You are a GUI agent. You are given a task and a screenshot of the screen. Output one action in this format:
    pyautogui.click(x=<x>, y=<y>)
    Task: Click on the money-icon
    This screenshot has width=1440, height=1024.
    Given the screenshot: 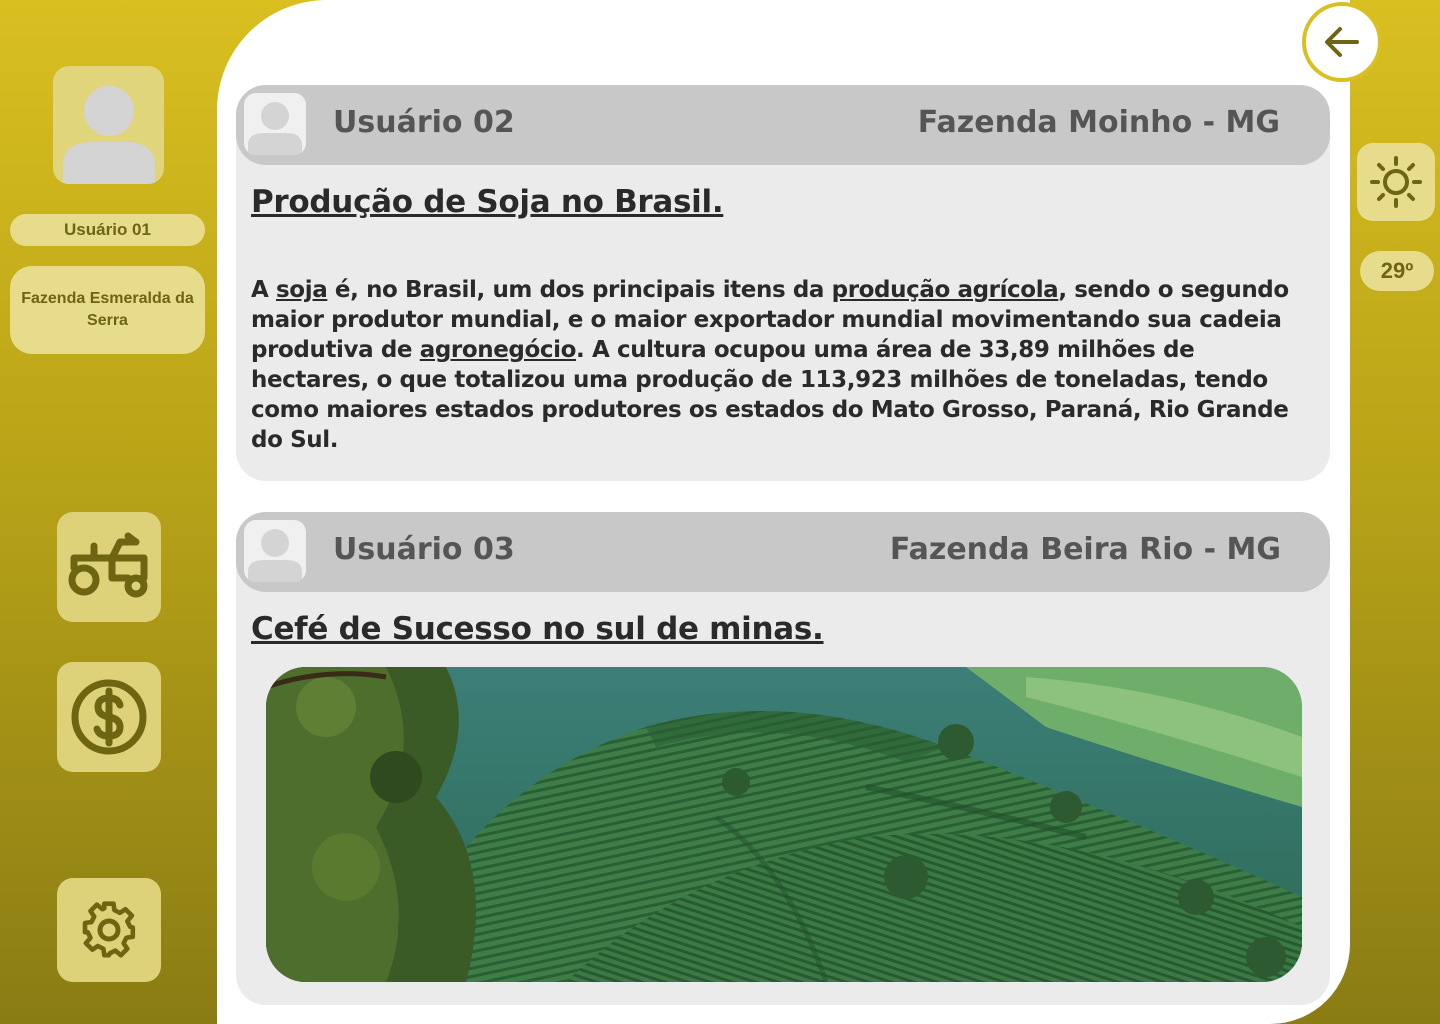 What is the action you would take?
    pyautogui.click(x=109, y=717)
    